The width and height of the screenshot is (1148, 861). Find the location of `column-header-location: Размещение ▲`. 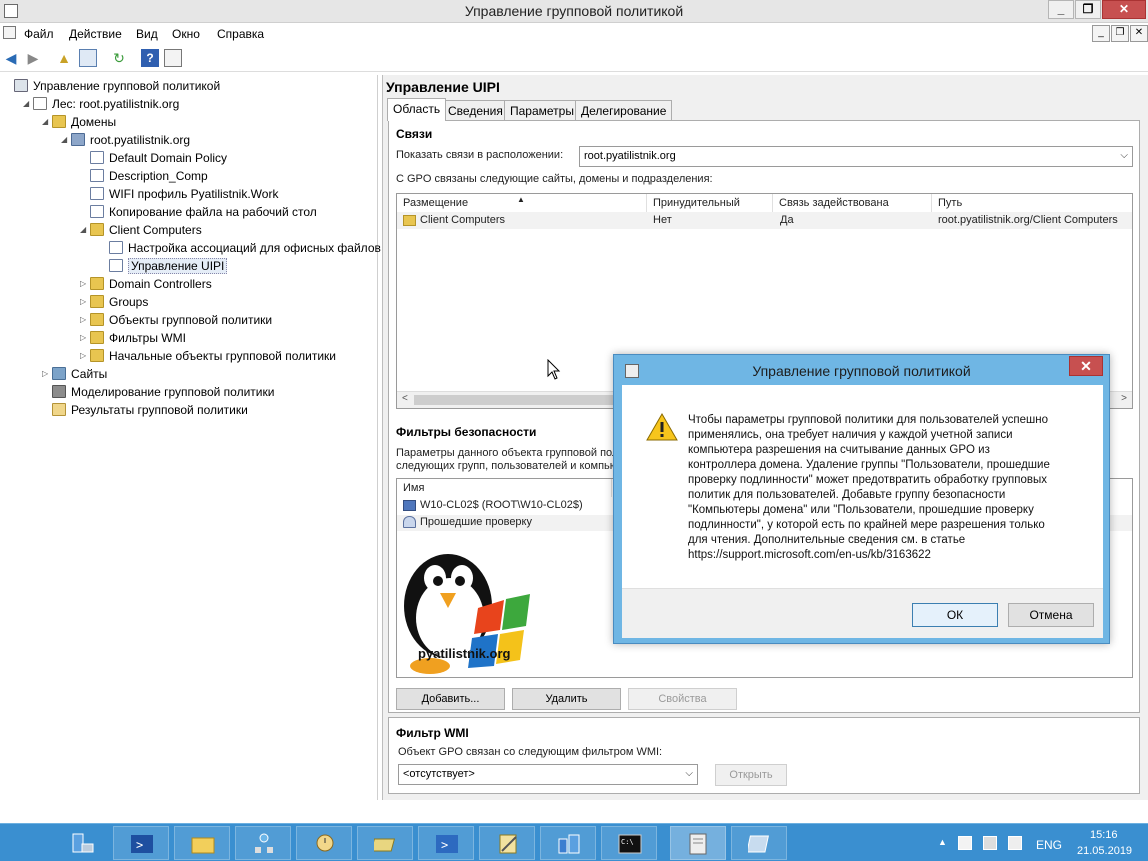

column-header-location: Размещение ▲ is located at coordinates (522, 203).